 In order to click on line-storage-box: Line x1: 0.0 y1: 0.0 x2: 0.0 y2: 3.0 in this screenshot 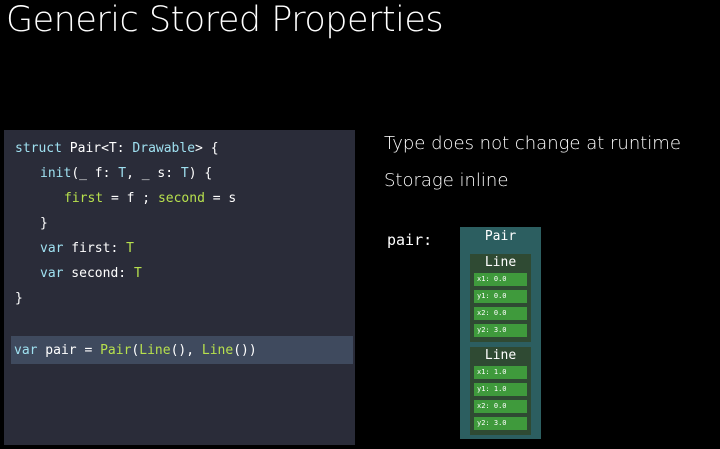, I will do `click(500, 298)`.